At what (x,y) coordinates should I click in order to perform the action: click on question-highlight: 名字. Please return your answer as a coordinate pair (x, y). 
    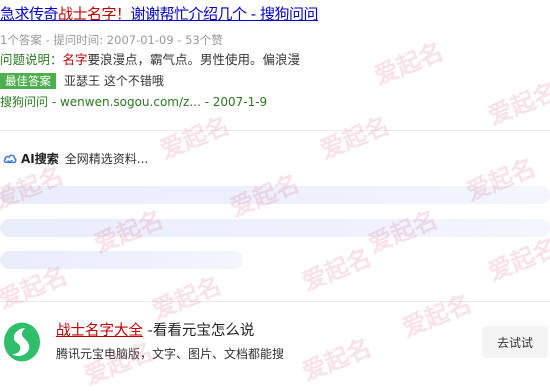
    Looking at the image, I should click on (75, 59).